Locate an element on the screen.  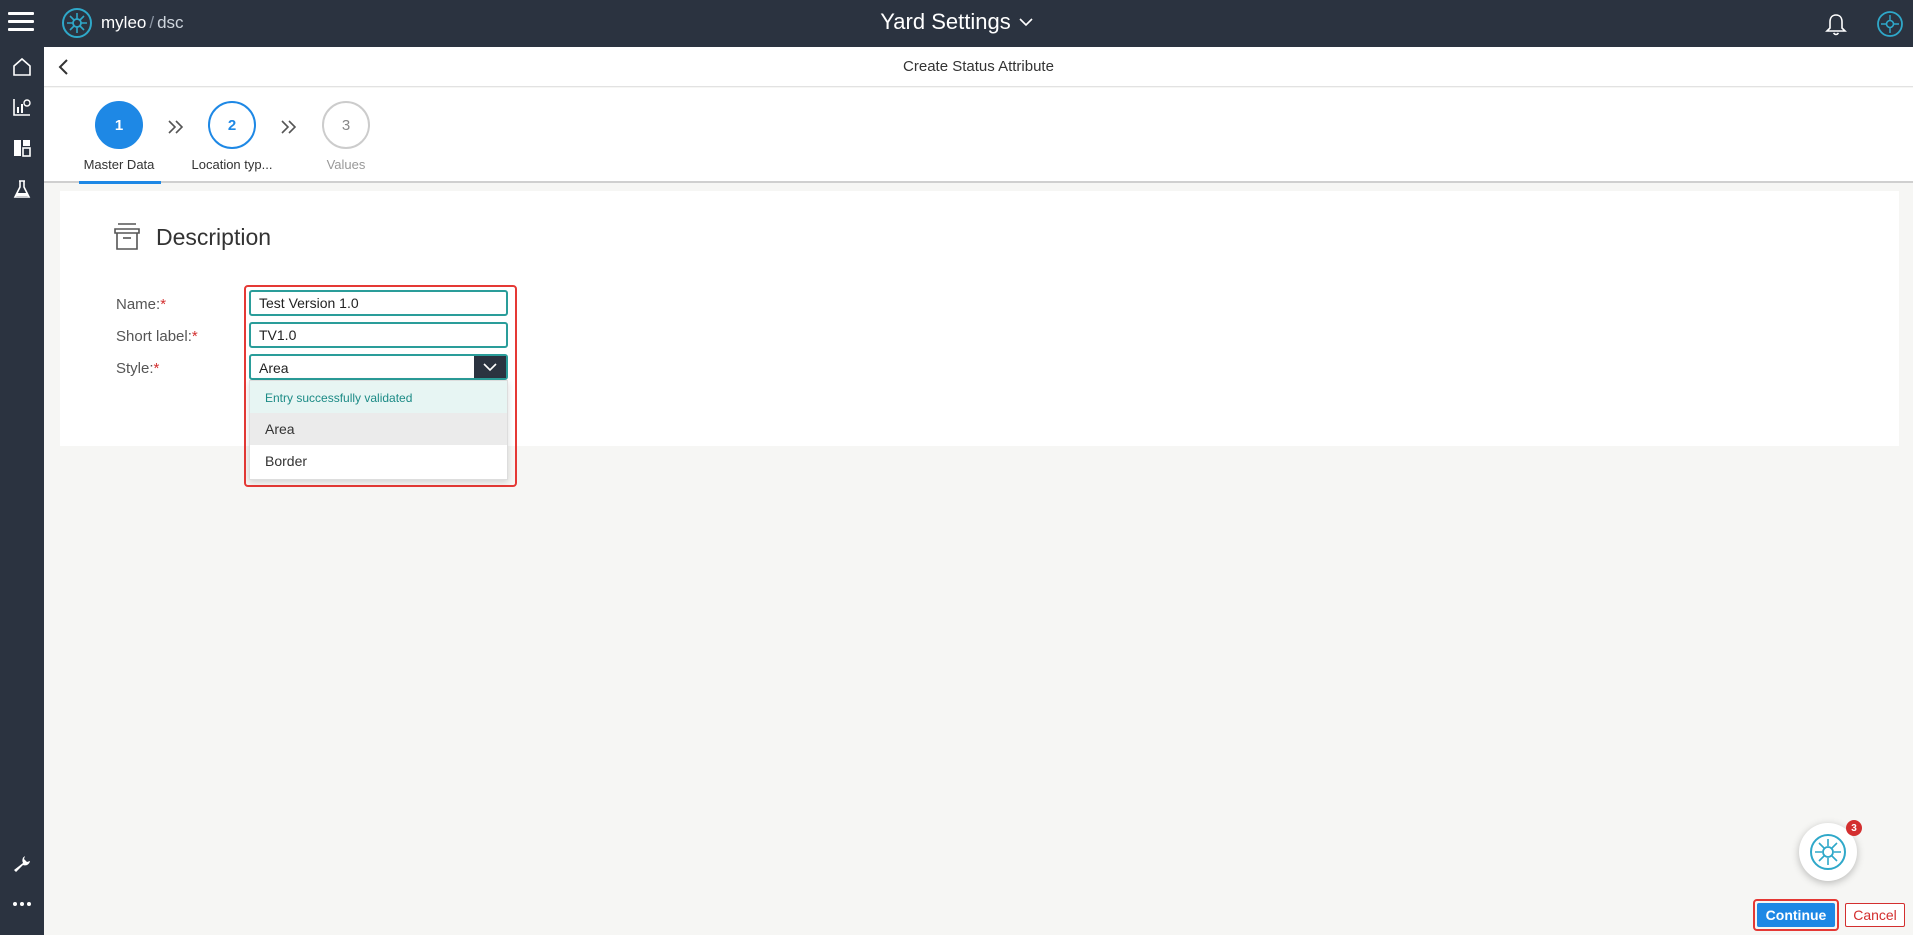
archive-box-icon is located at coordinates (127, 236).